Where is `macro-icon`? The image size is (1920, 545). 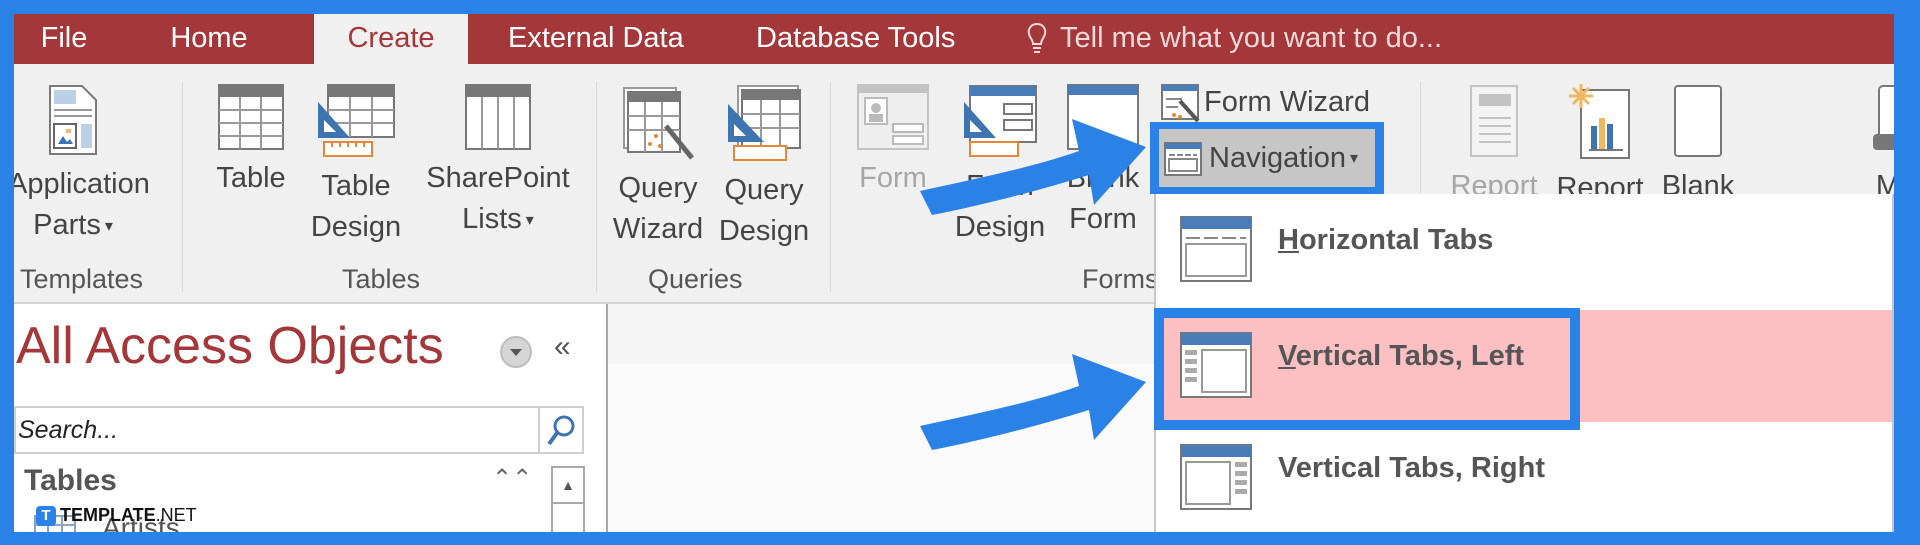 macro-icon is located at coordinates (1883, 117).